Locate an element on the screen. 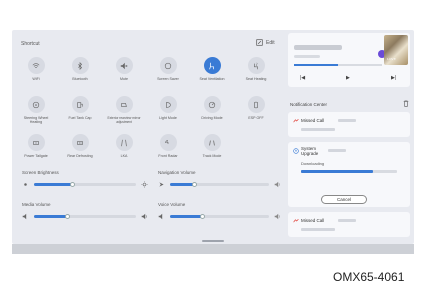  tile-seat-ventilation: Seat Ventilation is located at coordinates (212, 69).